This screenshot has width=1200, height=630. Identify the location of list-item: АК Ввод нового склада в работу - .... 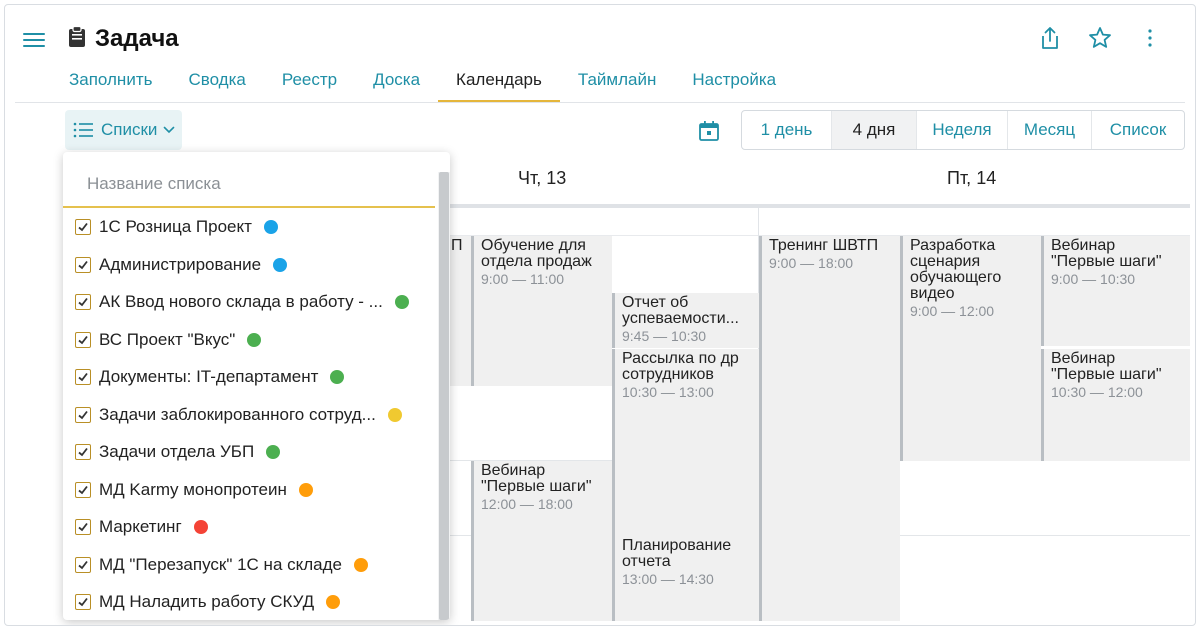
(252, 302).